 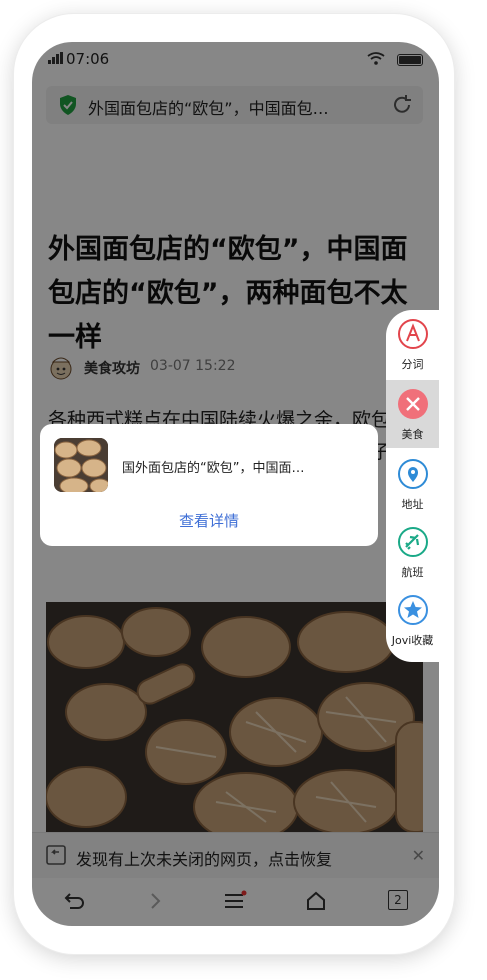 What do you see at coordinates (413, 334) in the screenshot?
I see `letter-a-icon` at bounding box center [413, 334].